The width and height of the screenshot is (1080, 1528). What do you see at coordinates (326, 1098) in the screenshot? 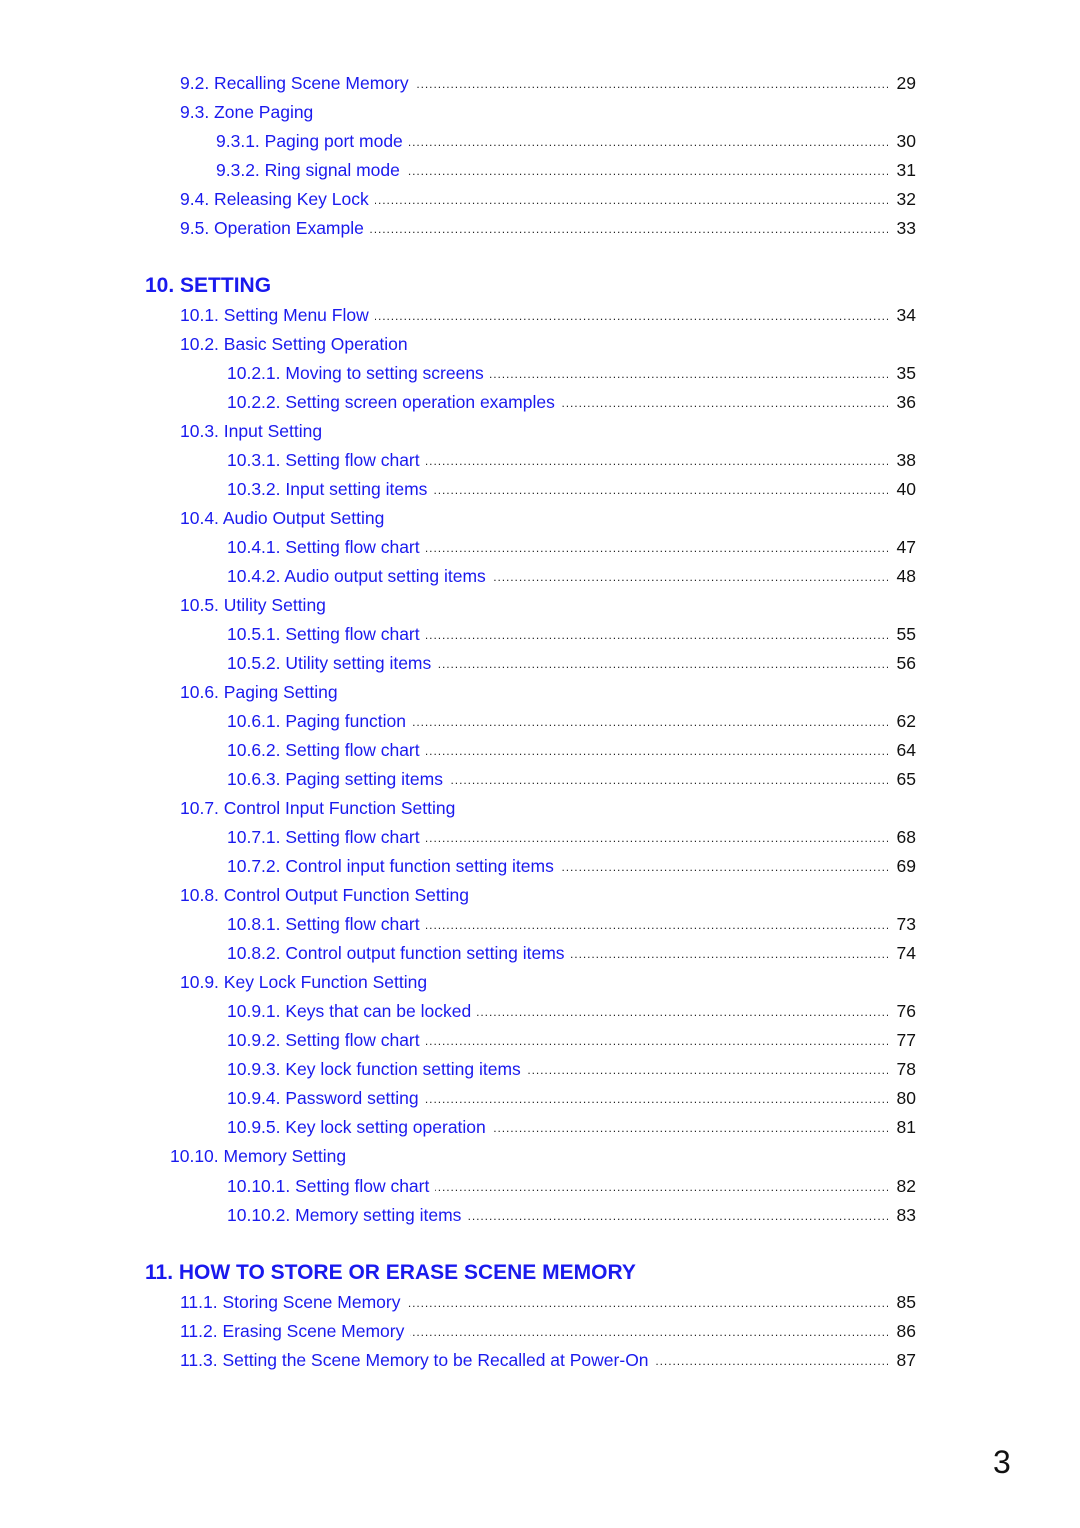
I see `toc-entry-title: 10.9.4. Password setting` at bounding box center [326, 1098].